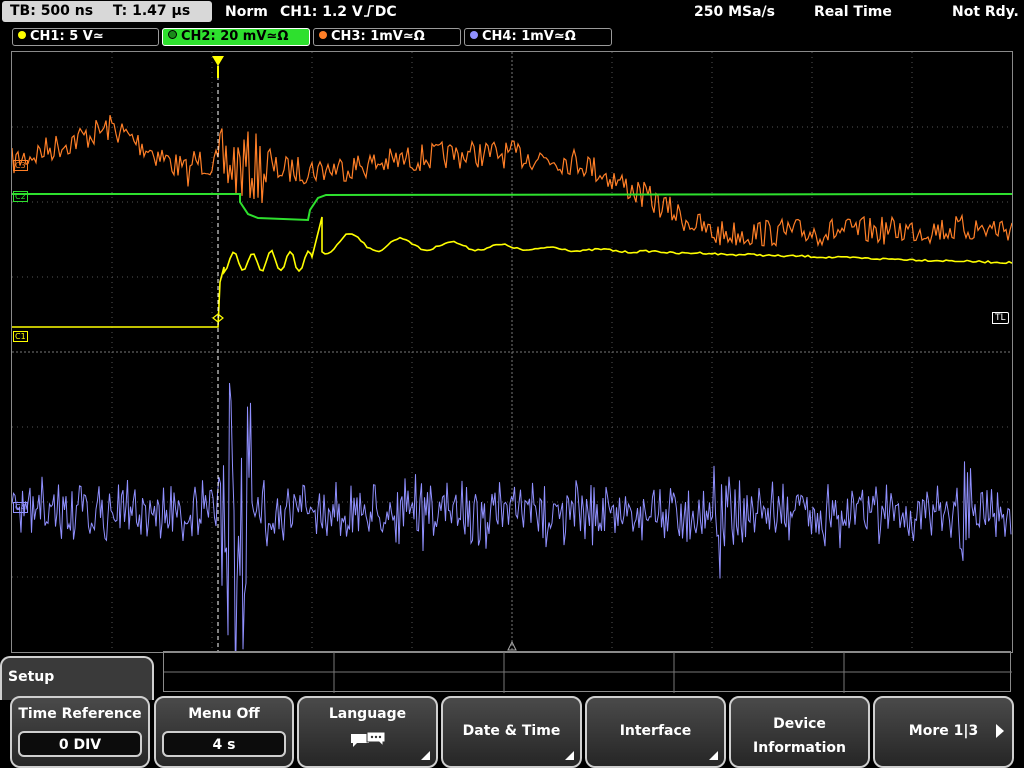  I want to click on menu-title: Setup, so click(31, 677).